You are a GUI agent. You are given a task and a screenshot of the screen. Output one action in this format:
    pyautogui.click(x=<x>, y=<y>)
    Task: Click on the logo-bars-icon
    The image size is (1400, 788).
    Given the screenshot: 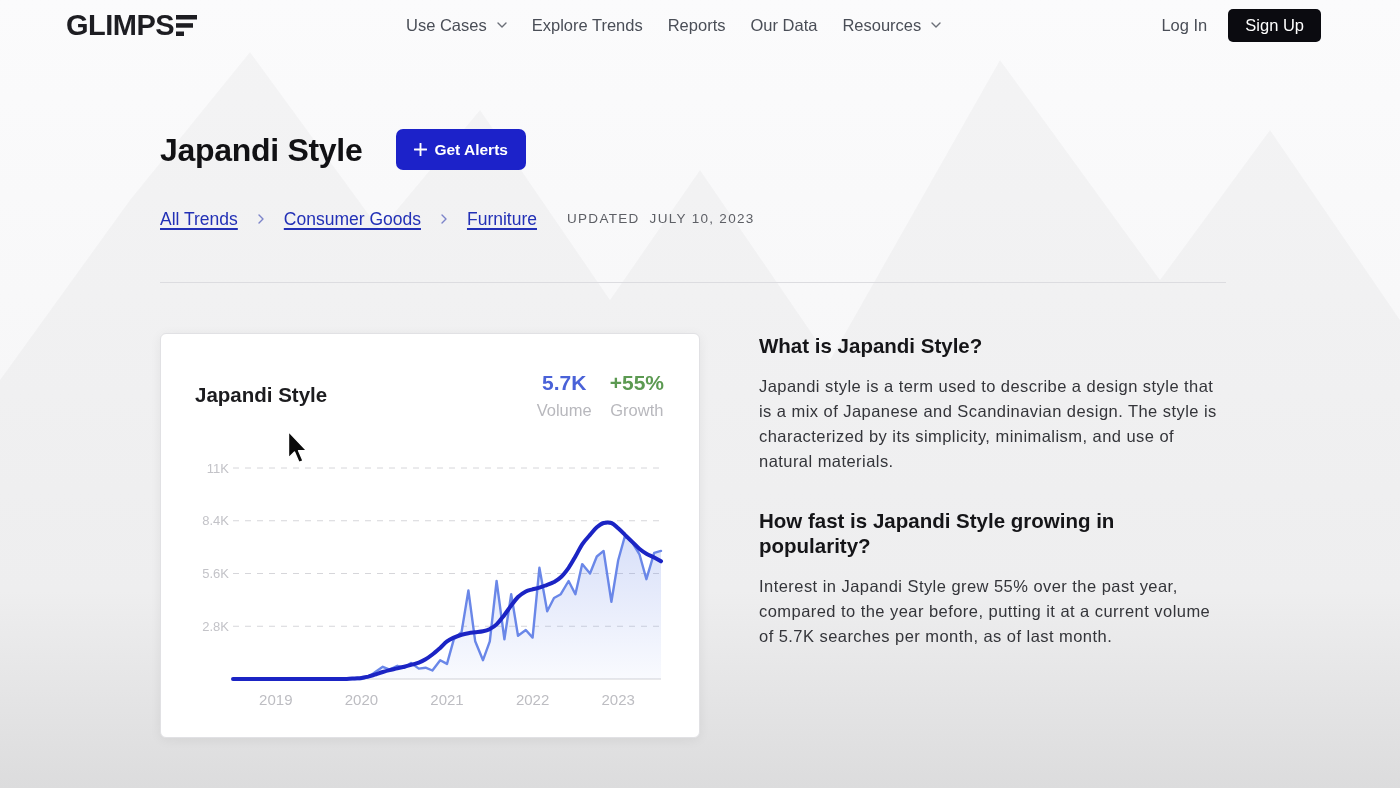 What is the action you would take?
    pyautogui.click(x=187, y=25)
    